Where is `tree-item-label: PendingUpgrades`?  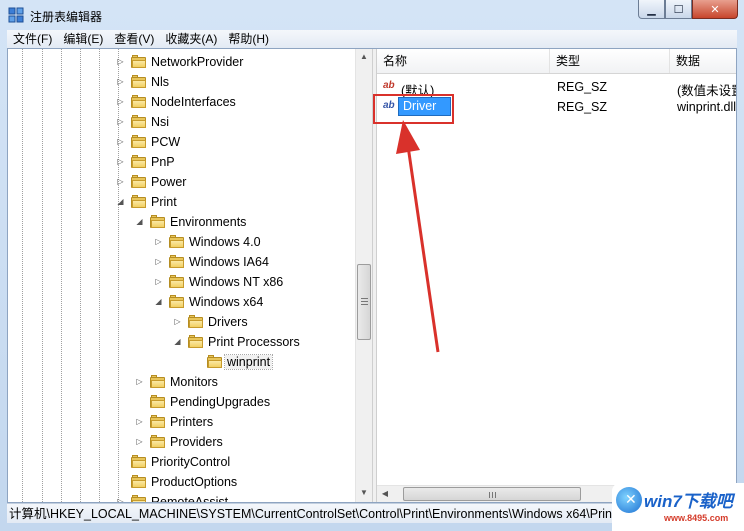
tree-item-label: PendingUpgrades is located at coordinates (220, 402).